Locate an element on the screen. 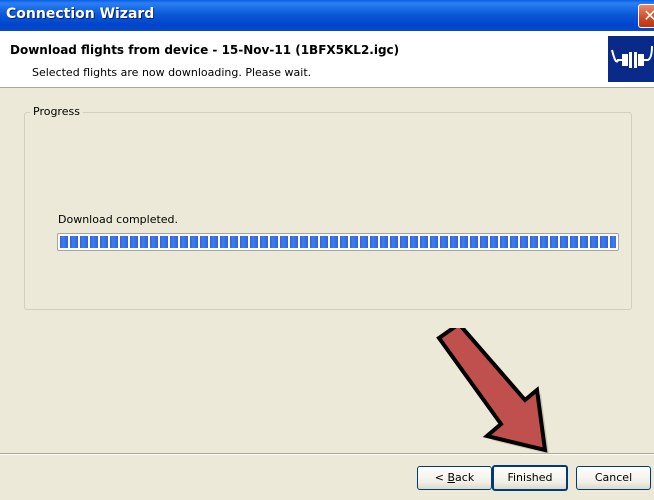 The width and height of the screenshot is (654, 500). close-icon: ✕ is located at coordinates (648, 15).